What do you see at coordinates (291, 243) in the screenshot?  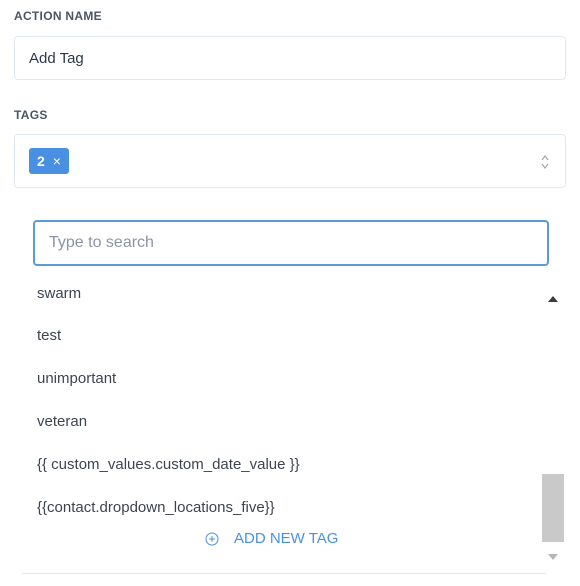 I see `tag-search-input` at bounding box center [291, 243].